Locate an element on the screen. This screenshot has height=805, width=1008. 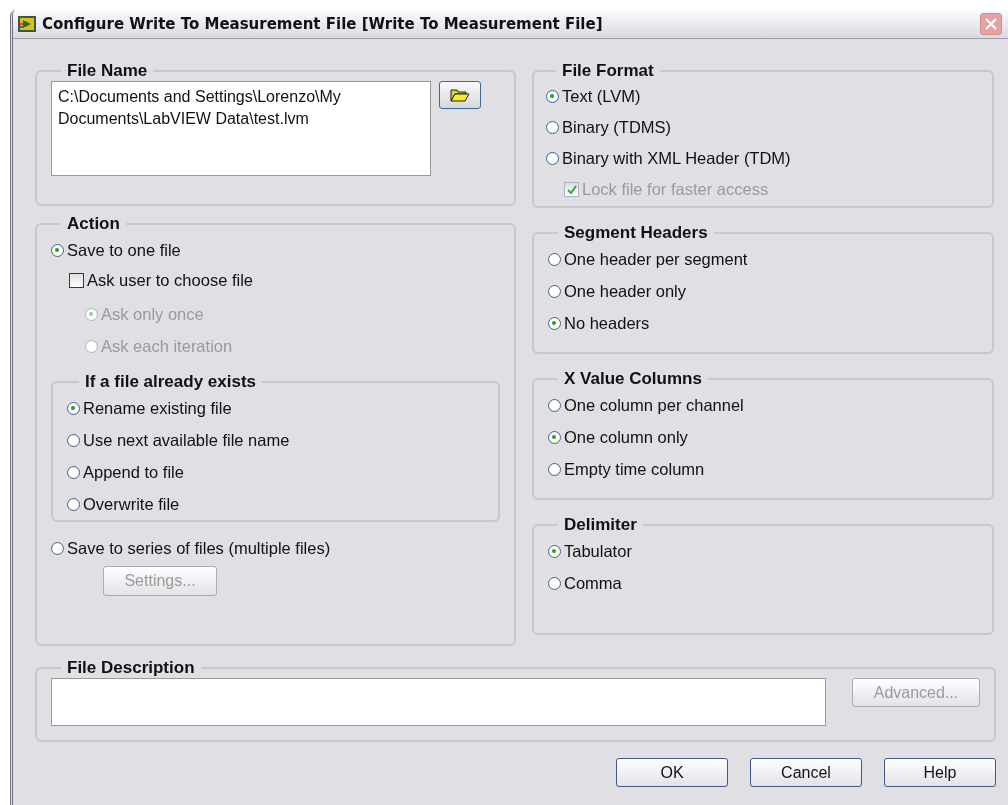
radio-label: Save to one file is located at coordinates (124, 250).